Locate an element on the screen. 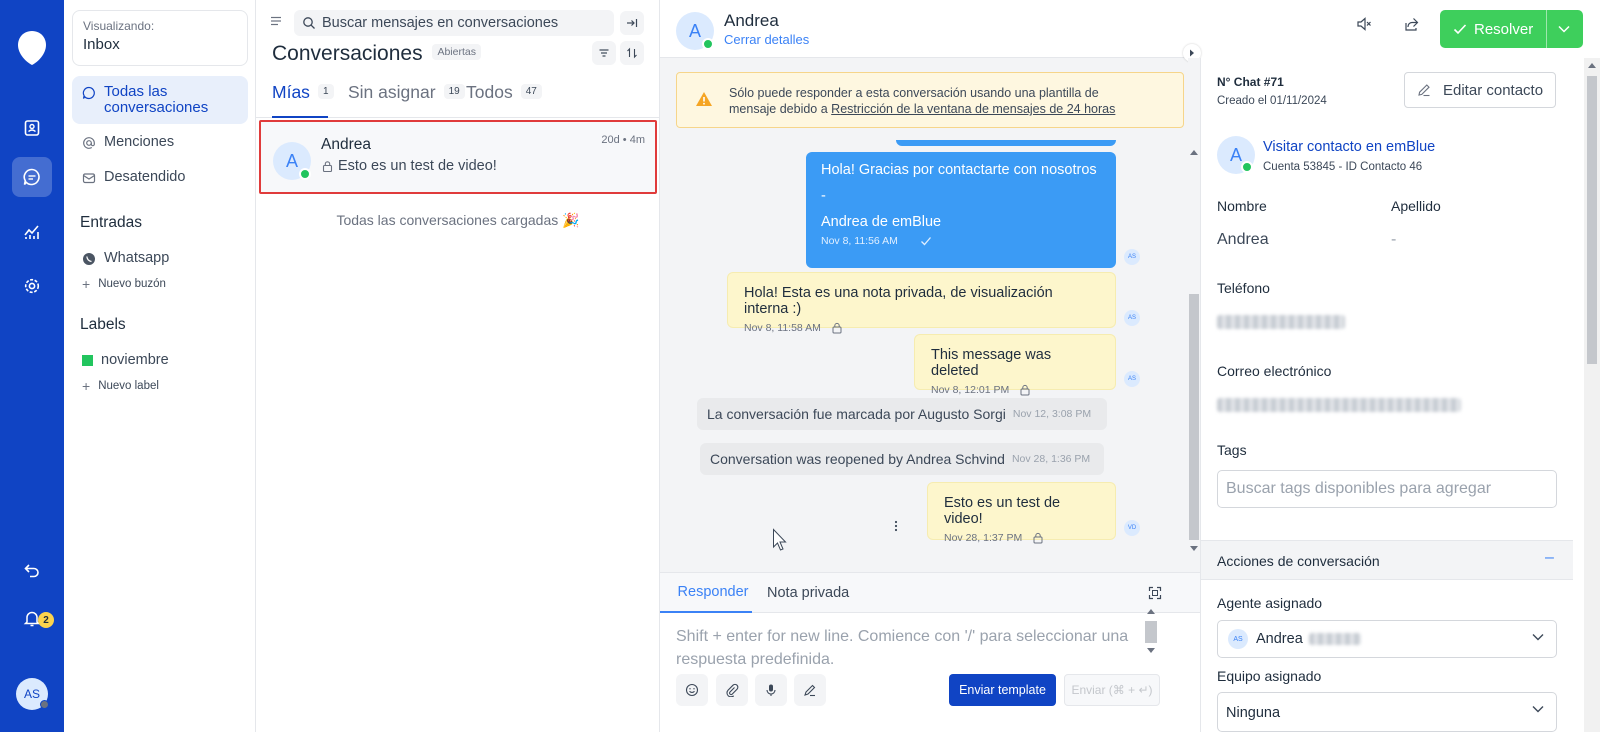 The image size is (1600, 732). hamburger-icon is located at coordinates (276, 21).